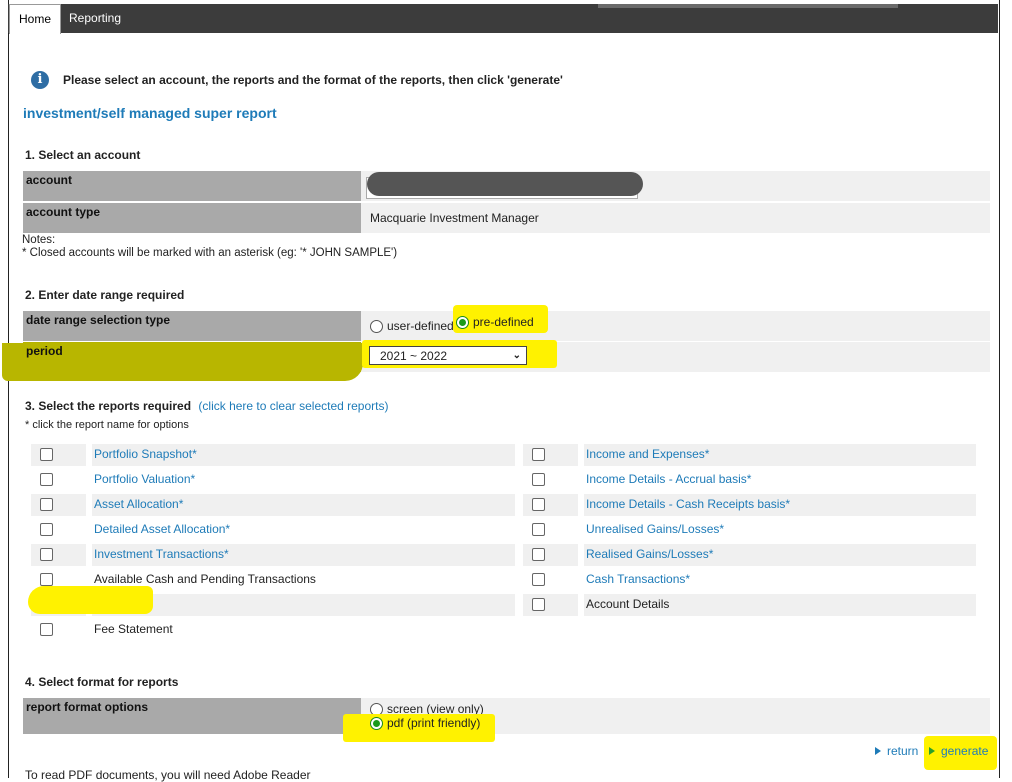 Image resolution: width=1012 pixels, height=782 pixels. I want to click on report-name: Income Details - Accrual basis*, so click(668, 479).